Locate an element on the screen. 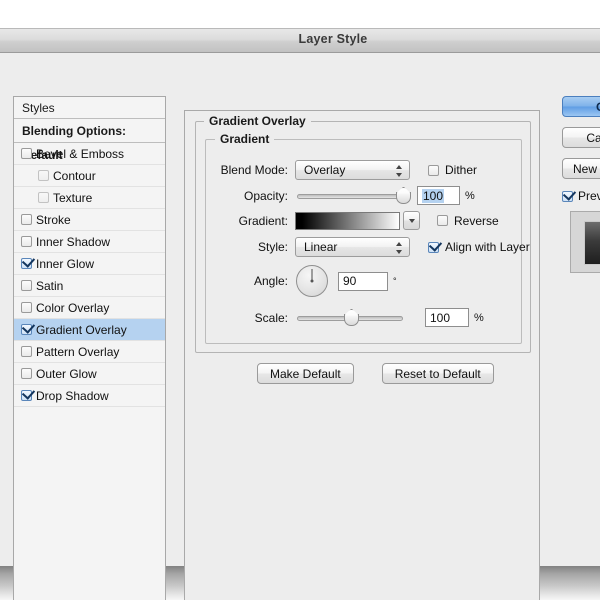  angle-dial is located at coordinates (312, 281).